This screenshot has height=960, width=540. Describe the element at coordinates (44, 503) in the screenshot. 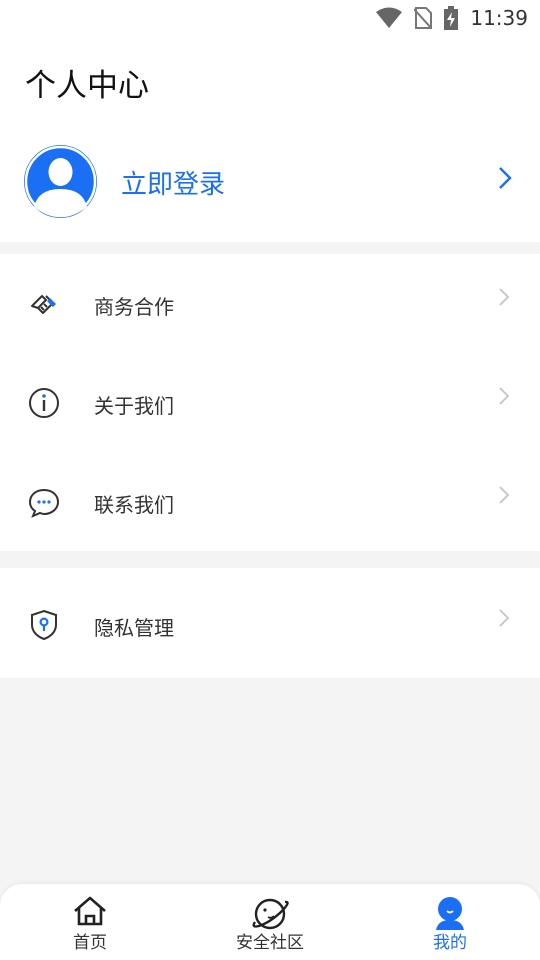

I see `chat-icon` at that location.